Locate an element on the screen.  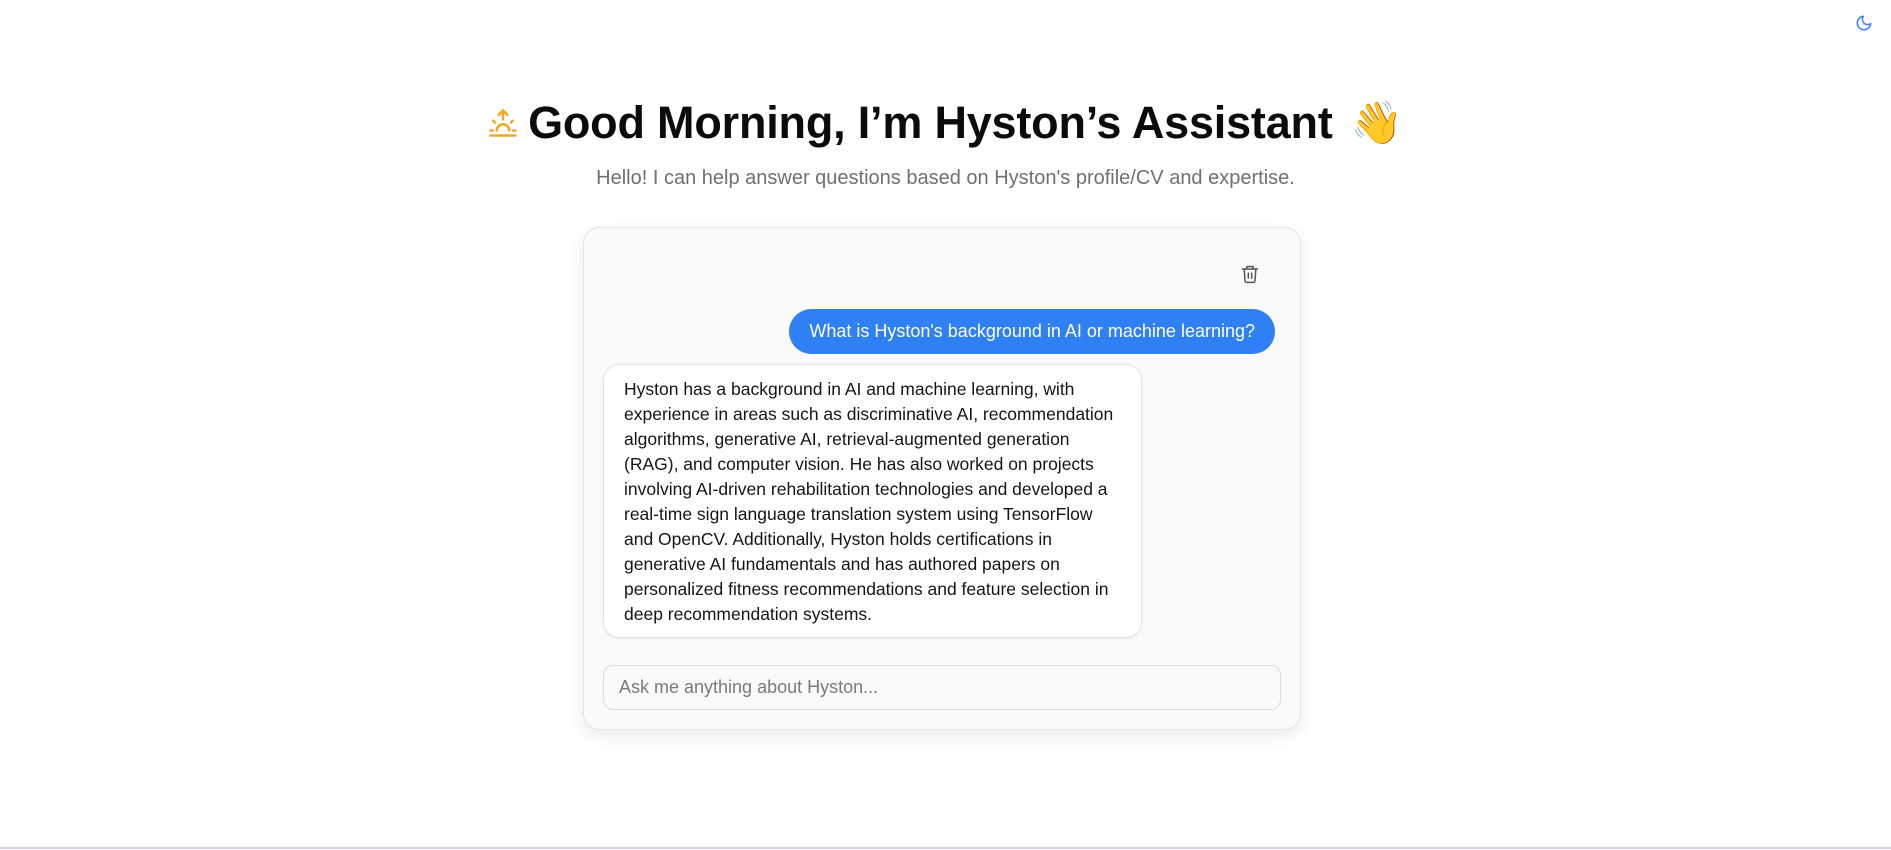
bottom-divider is located at coordinates (945, 848).